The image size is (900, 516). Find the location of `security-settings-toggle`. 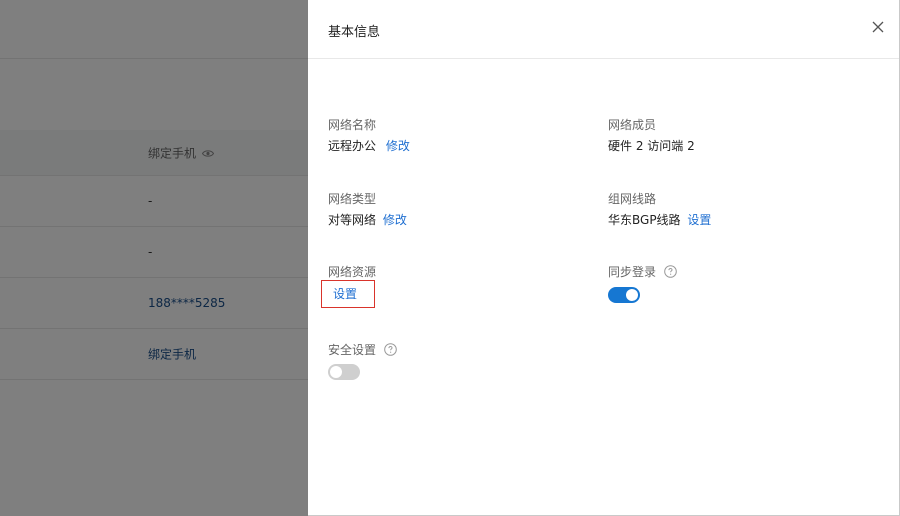

security-settings-toggle is located at coordinates (344, 372).